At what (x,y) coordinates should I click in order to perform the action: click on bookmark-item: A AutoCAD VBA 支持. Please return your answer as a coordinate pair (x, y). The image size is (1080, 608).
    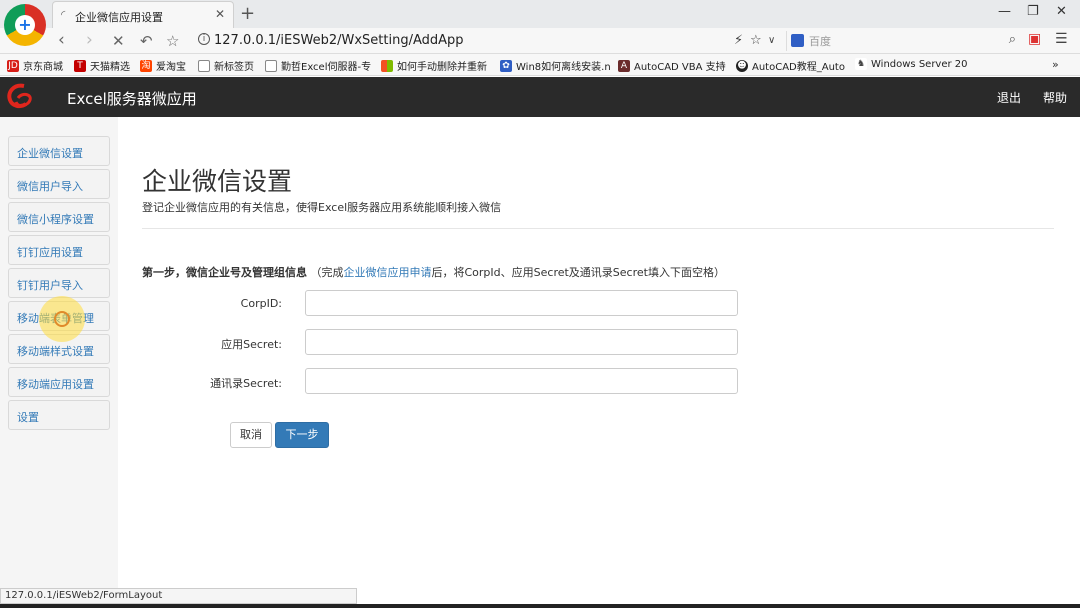
    Looking at the image, I should click on (672, 65).